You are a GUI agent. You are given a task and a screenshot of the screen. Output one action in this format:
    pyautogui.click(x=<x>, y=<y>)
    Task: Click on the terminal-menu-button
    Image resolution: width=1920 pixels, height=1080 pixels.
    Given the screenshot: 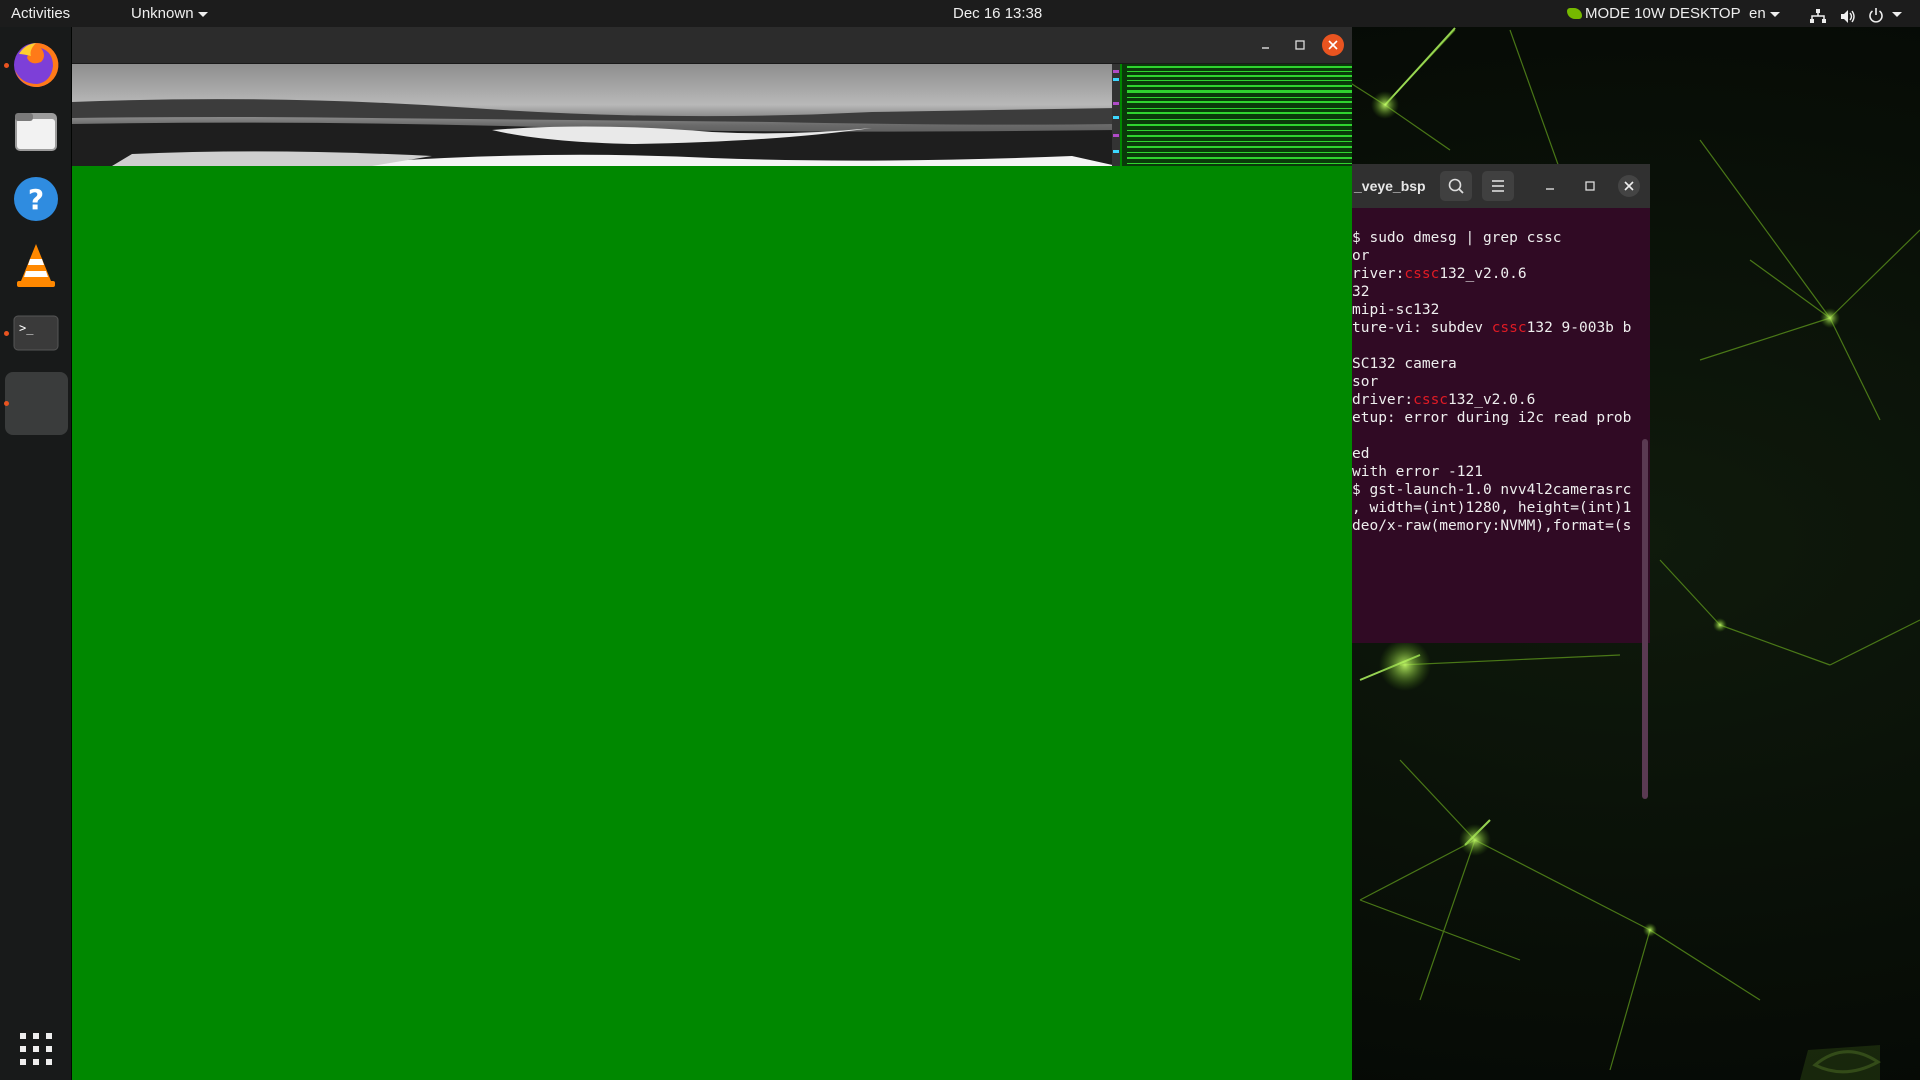 What is the action you would take?
    pyautogui.click(x=1498, y=186)
    